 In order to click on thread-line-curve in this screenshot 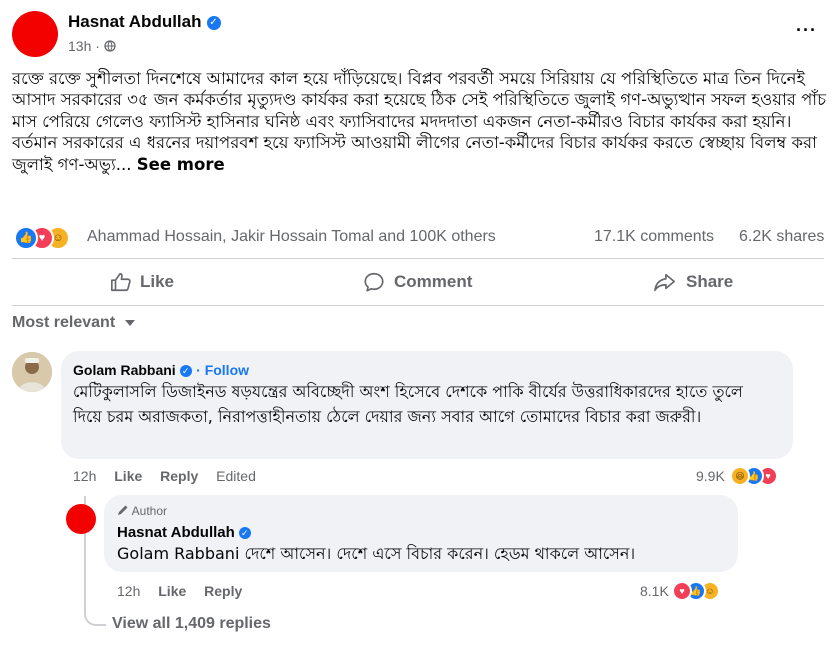, I will do `click(95, 613)`.